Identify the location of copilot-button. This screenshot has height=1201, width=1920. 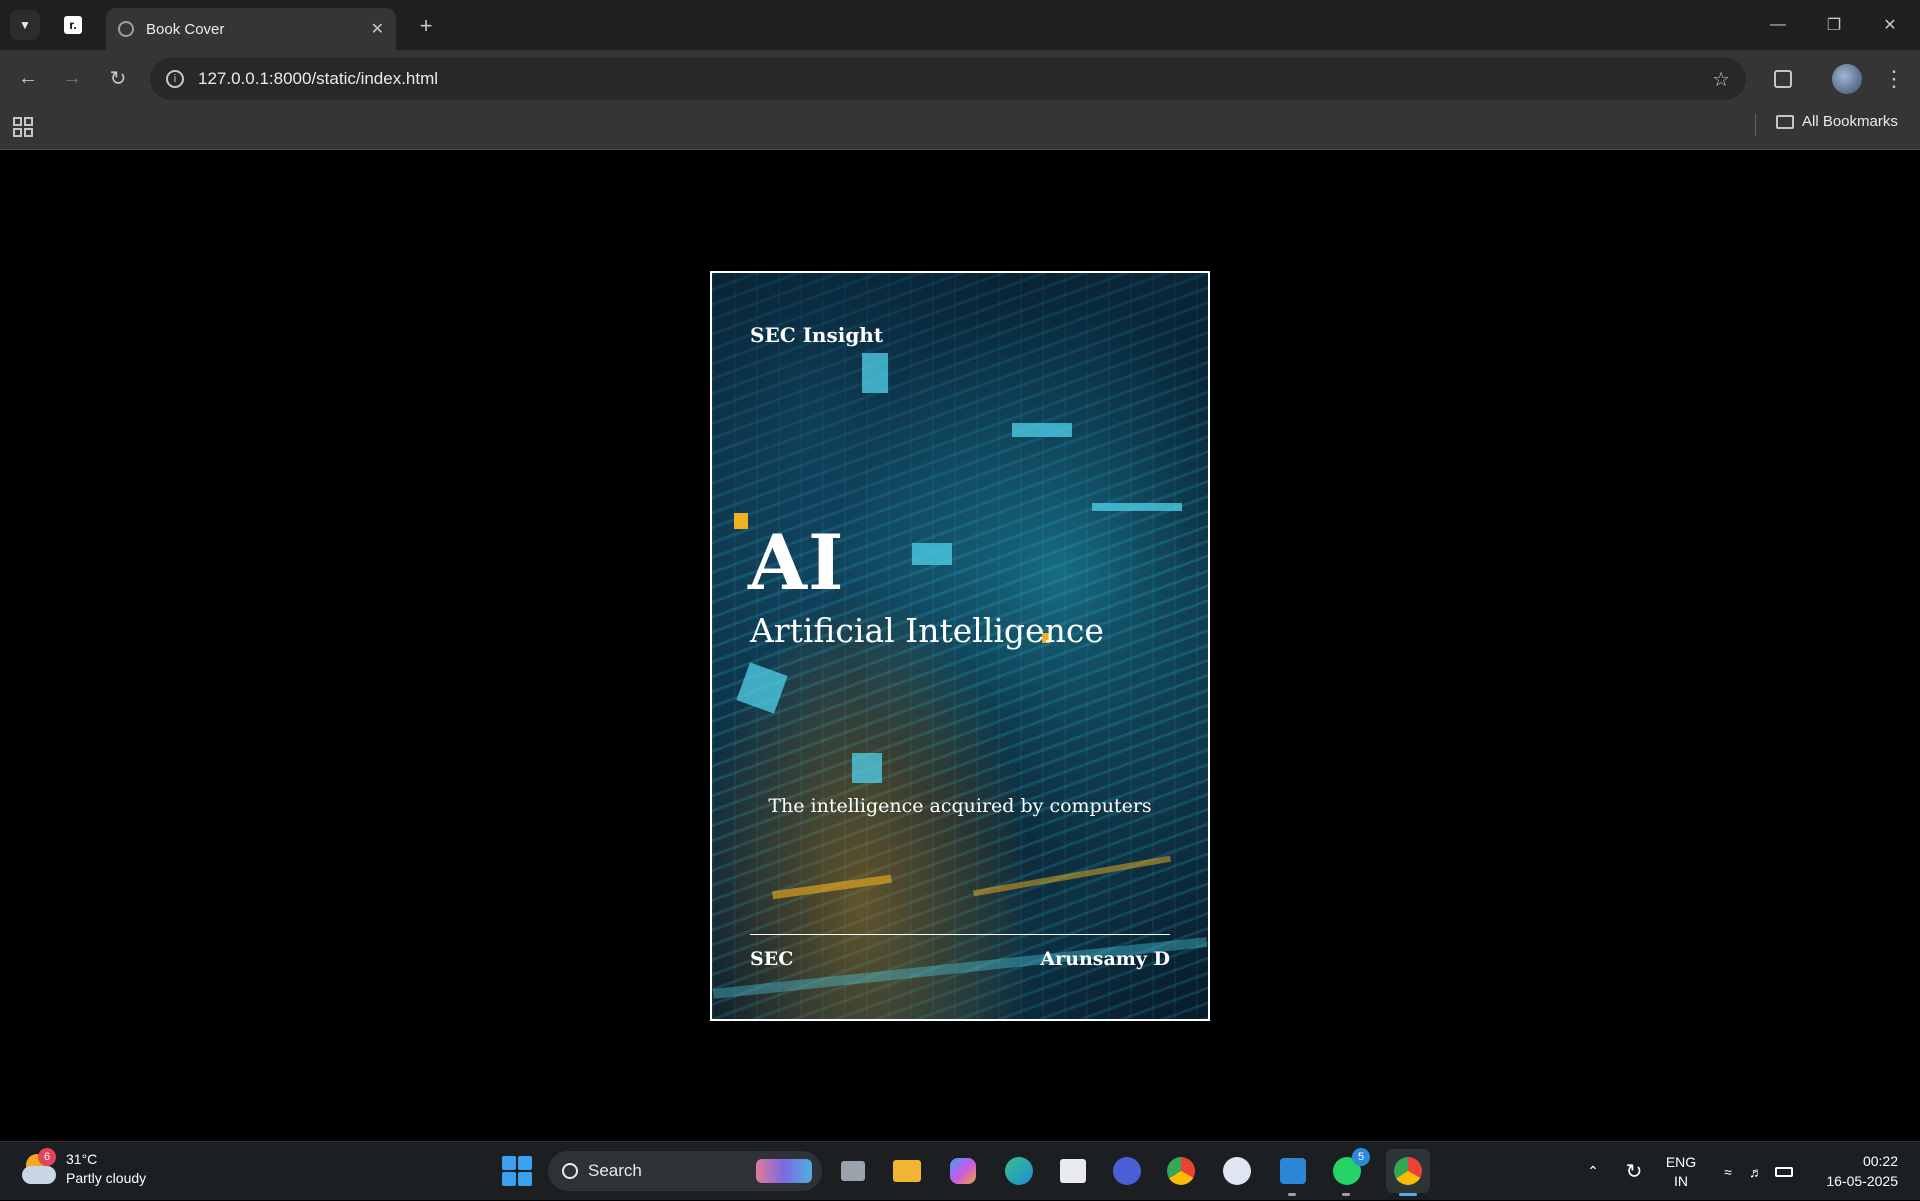
(963, 1171).